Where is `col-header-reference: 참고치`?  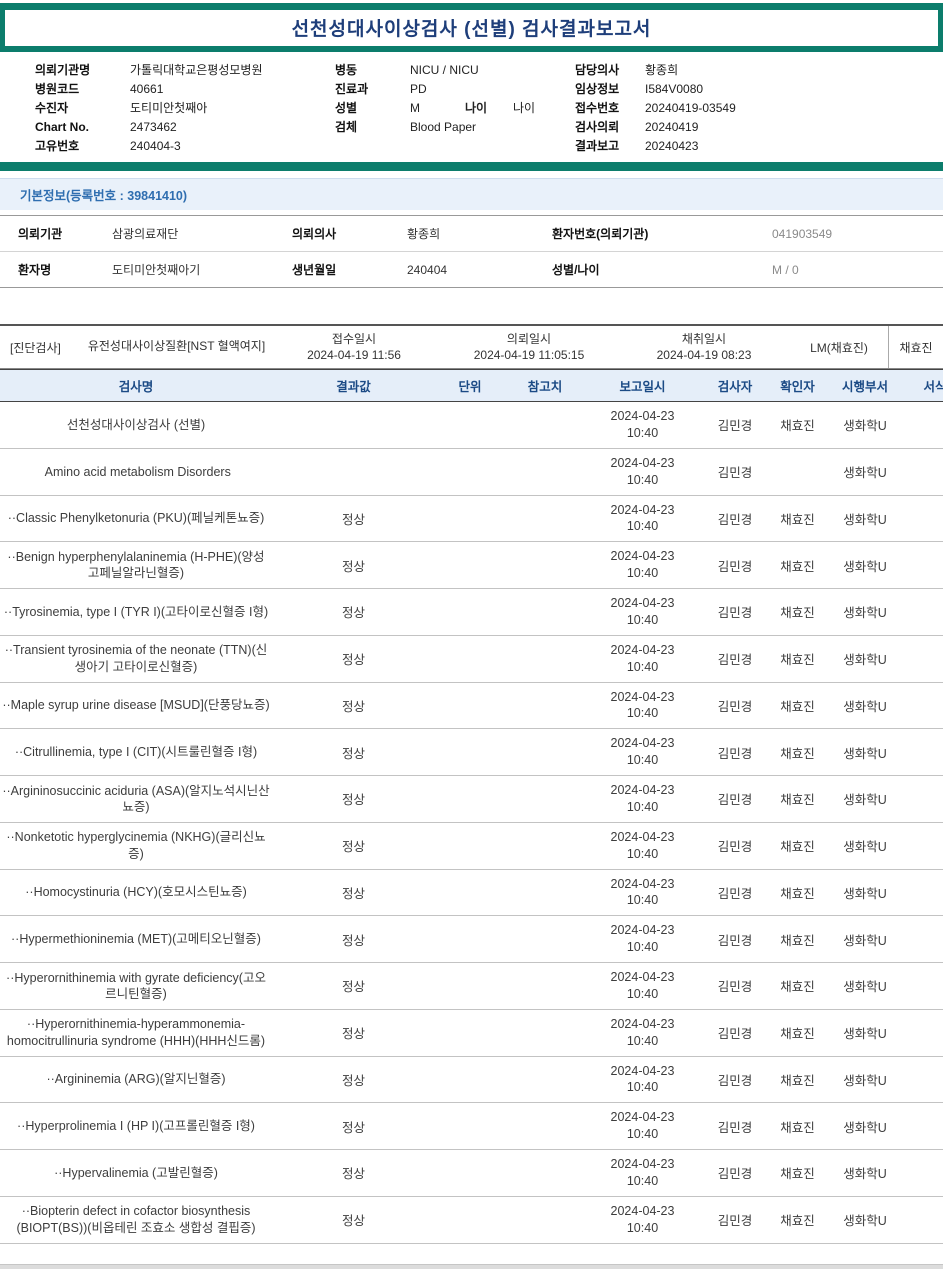 col-header-reference: 참고치 is located at coordinates (545, 385).